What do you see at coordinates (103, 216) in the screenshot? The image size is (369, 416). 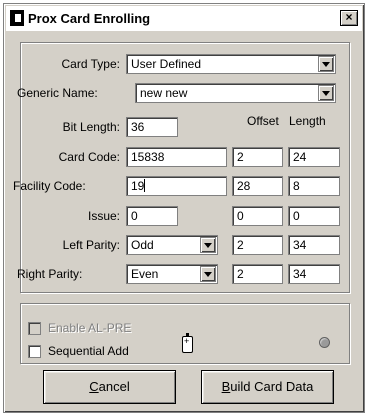 I see `issue-label: Issue:` at bounding box center [103, 216].